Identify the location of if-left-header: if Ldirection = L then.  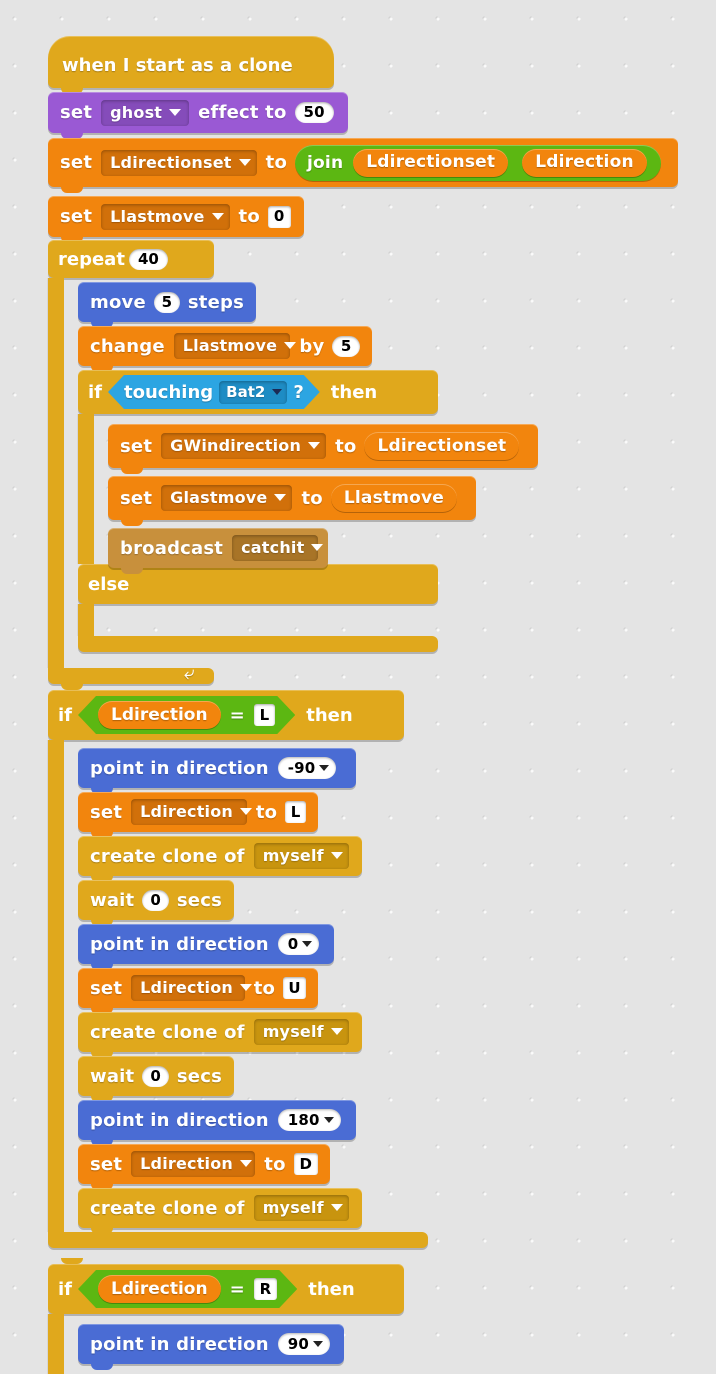
(226, 715).